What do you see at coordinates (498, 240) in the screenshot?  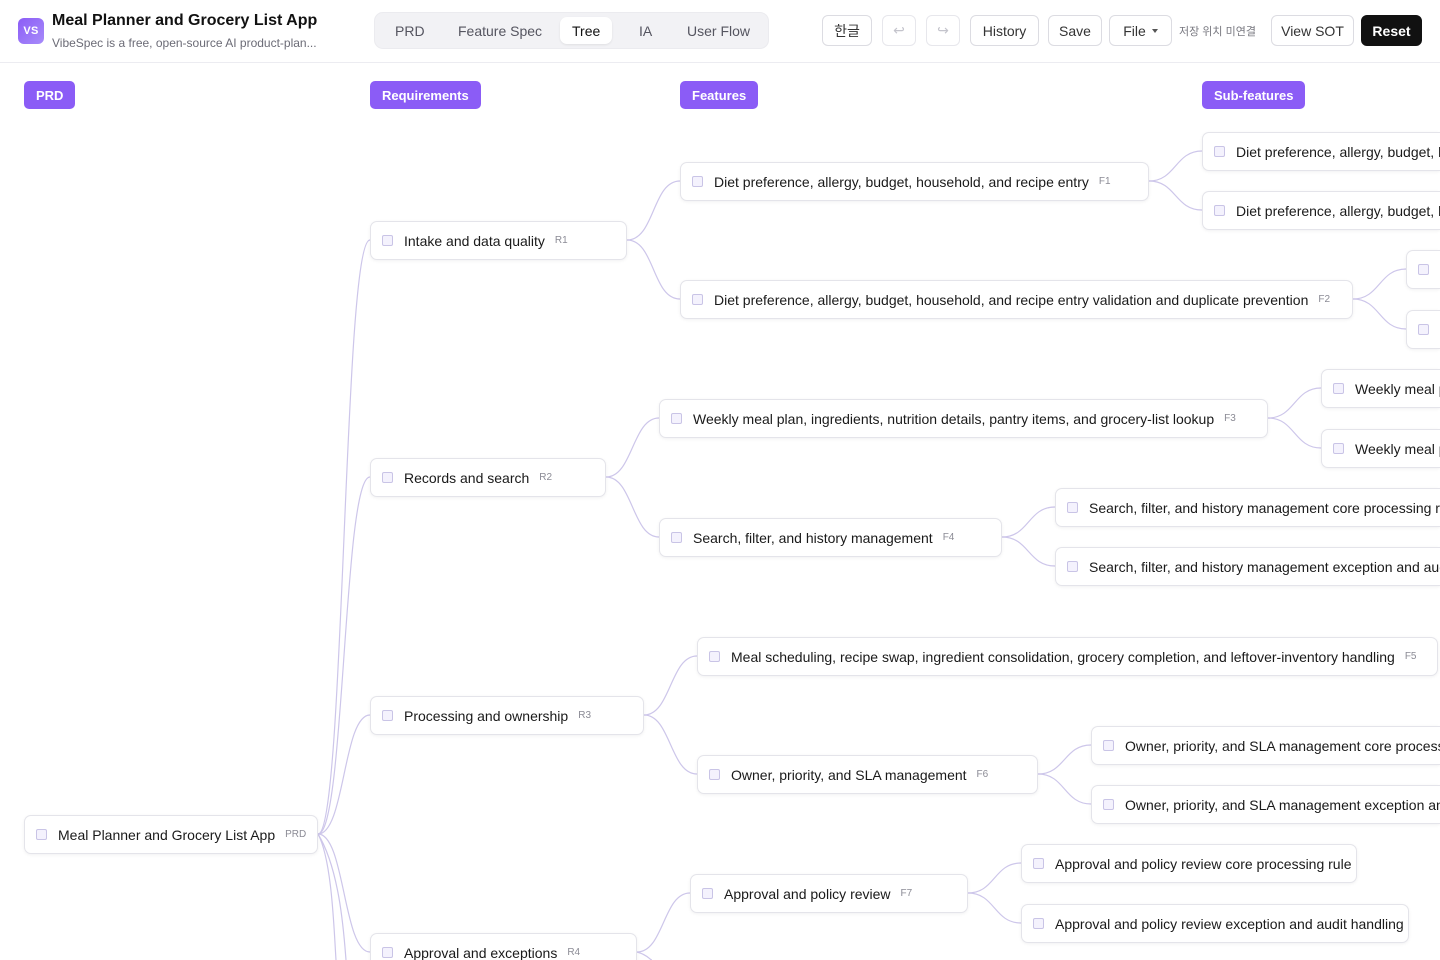 I see `tree-node-requirement: Intake and data quality R1` at bounding box center [498, 240].